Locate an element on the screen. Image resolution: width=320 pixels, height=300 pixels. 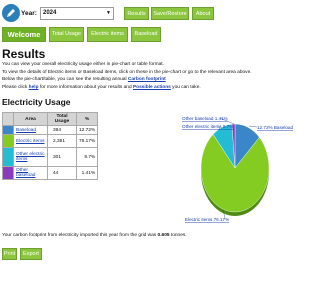
pencil-logo-icon is located at coordinates (11, 13).